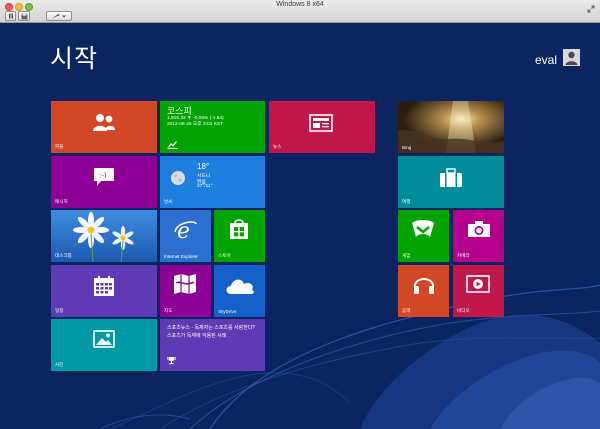  I want to click on tile-video: 비디오, so click(478, 291).